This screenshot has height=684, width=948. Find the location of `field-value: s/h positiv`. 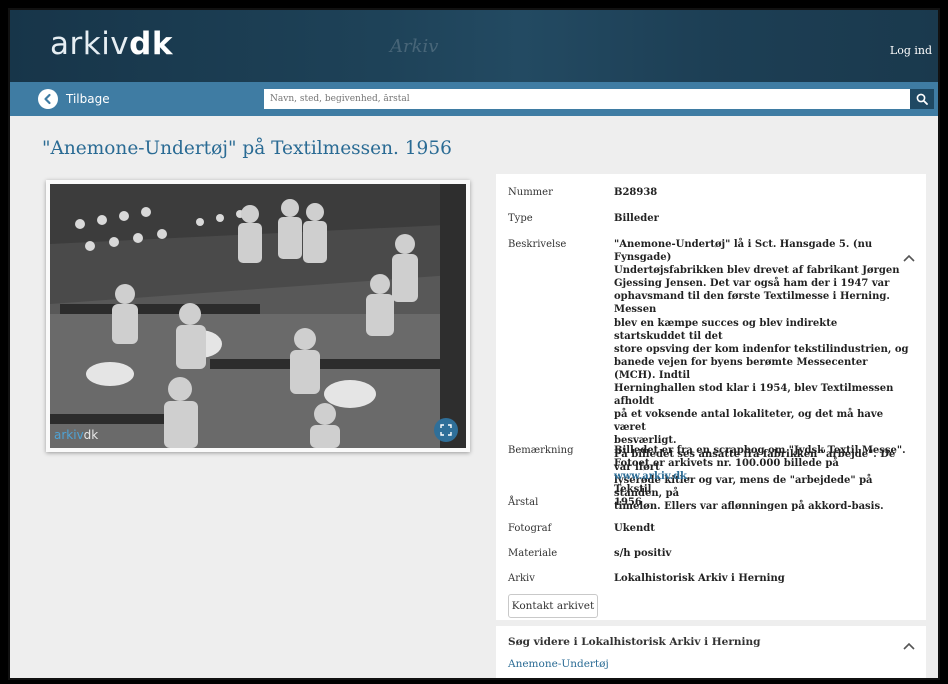

field-value: s/h positiv is located at coordinates (643, 553).